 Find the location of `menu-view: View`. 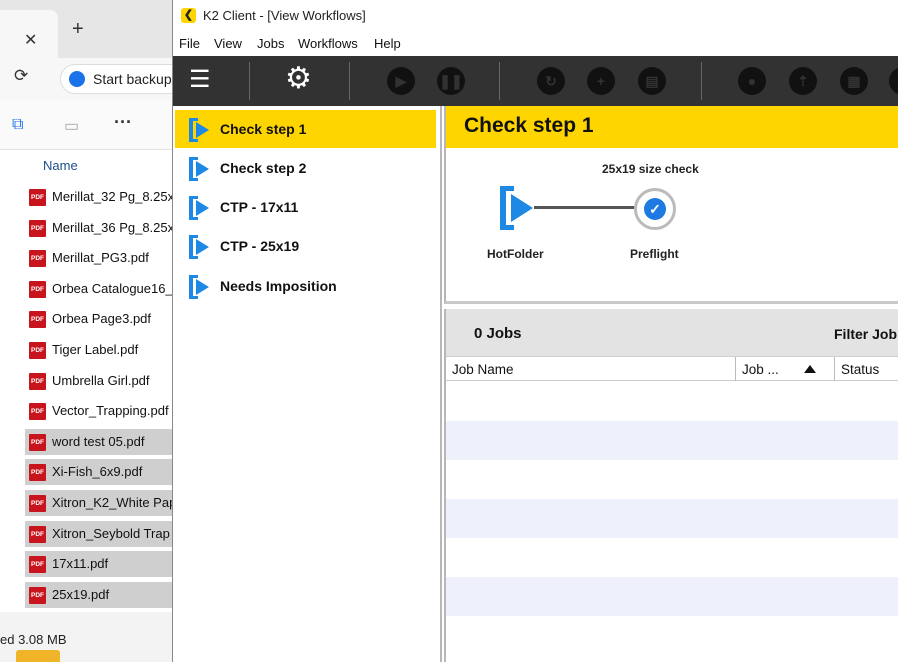

menu-view: View is located at coordinates (228, 43).